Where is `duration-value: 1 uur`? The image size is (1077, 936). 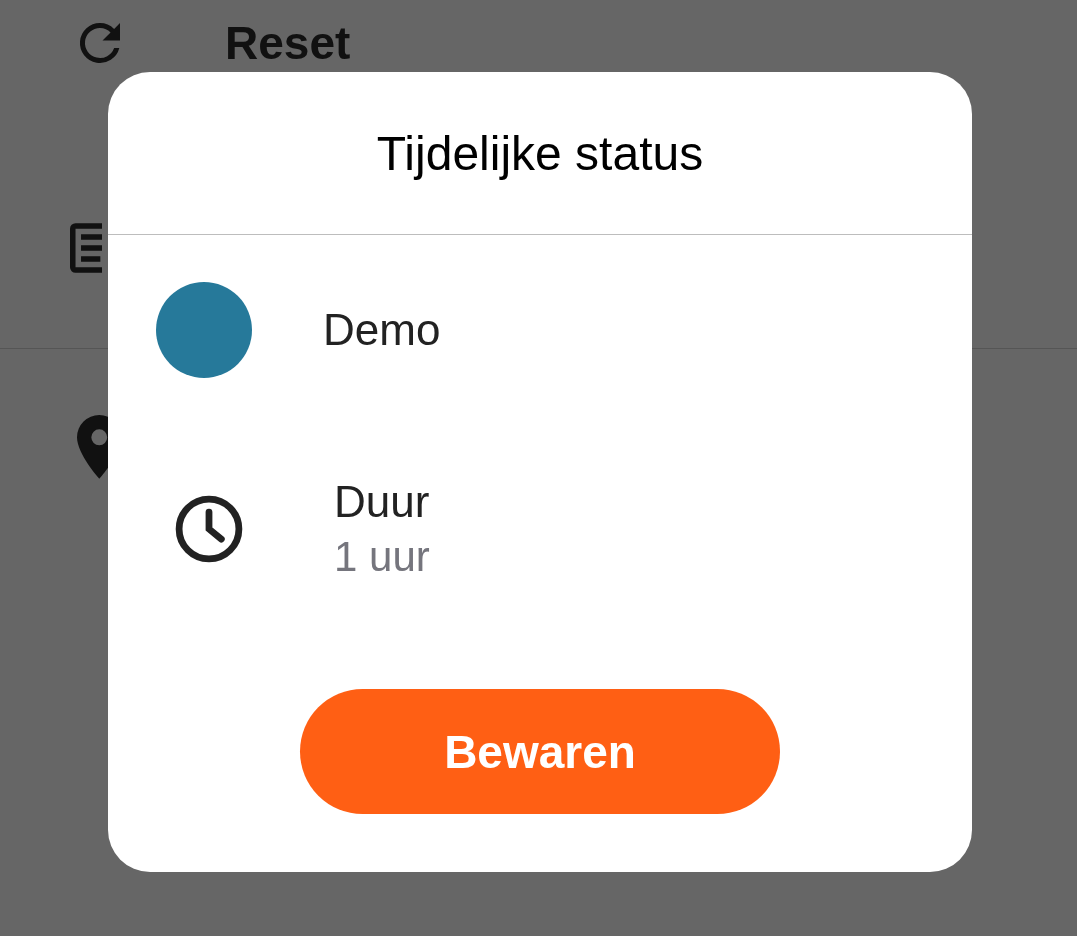 duration-value: 1 uur is located at coordinates (382, 556).